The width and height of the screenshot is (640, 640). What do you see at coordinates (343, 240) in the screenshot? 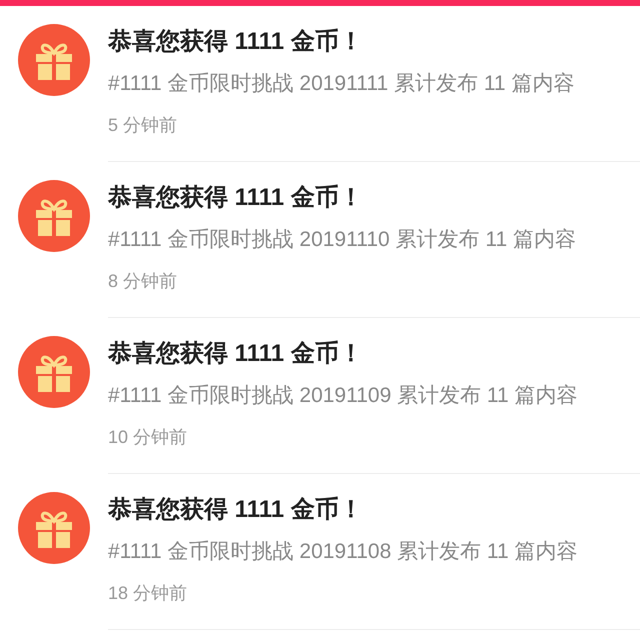
I see `notification-message: #1111 金币限时挑战 20191110 累计发布 11 篇内容` at bounding box center [343, 240].